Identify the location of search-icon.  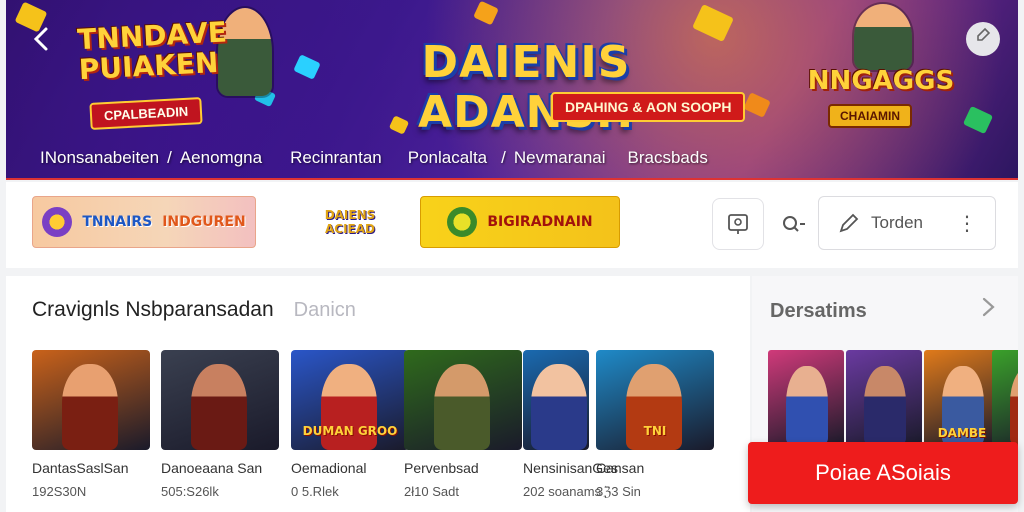
(794, 224).